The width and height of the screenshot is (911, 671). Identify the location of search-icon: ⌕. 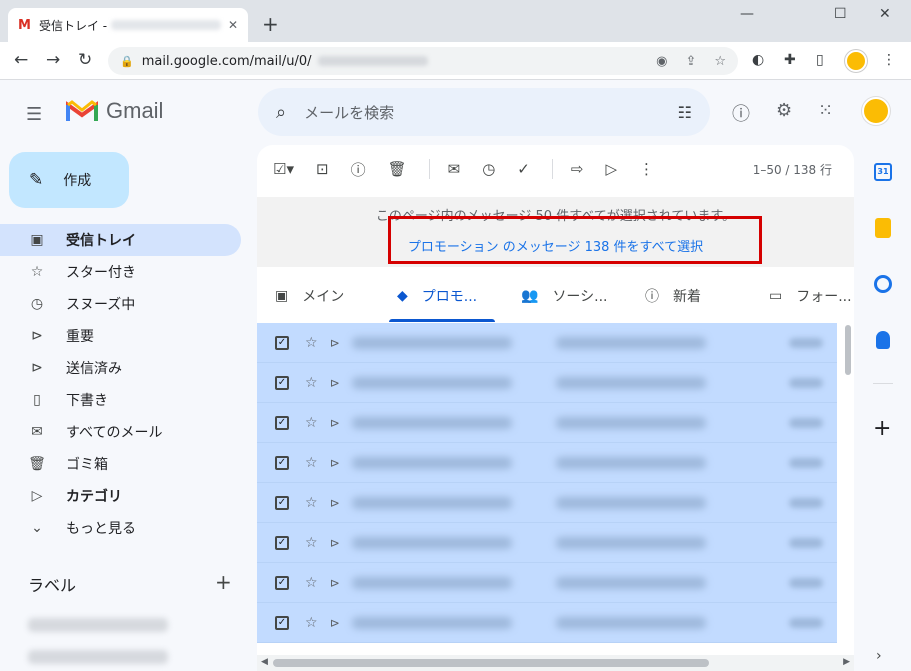
(281, 112).